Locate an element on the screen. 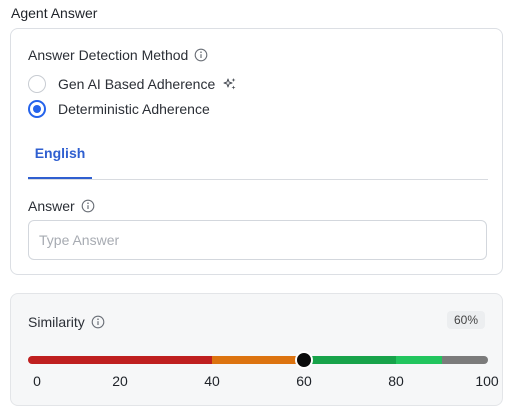  radio-label-gen-ai: Gen AI Based Adherence is located at coordinates (137, 84).